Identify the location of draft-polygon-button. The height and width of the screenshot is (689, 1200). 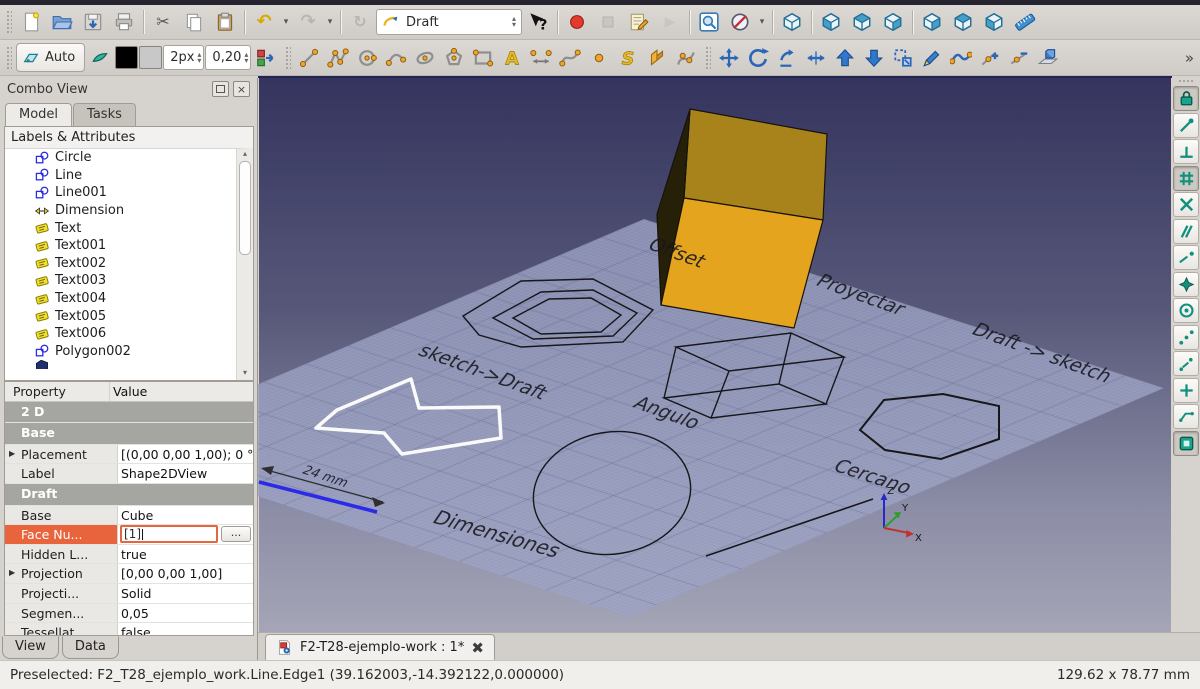
(454, 58).